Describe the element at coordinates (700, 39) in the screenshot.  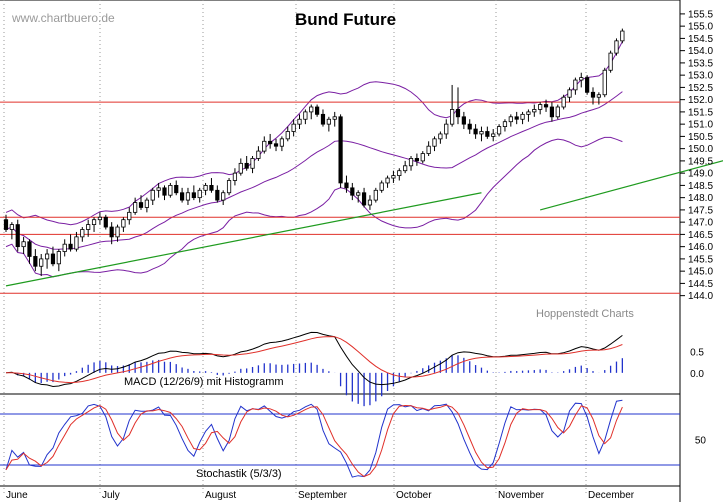
I see `price-tick-label: 154.5` at that location.